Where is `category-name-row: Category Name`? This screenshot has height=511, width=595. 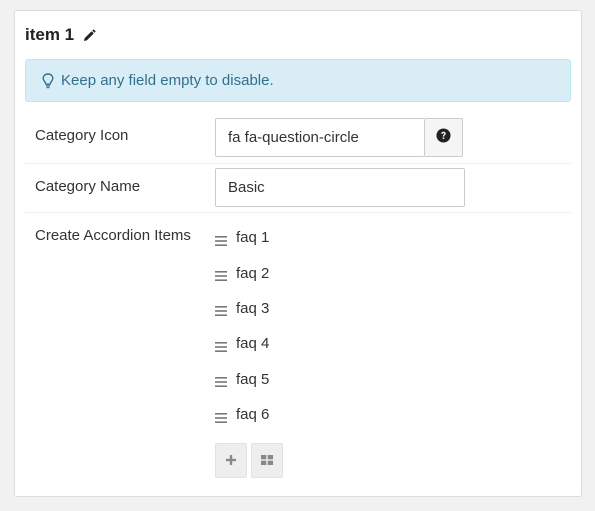
category-name-row: Category Name is located at coordinates (298, 188).